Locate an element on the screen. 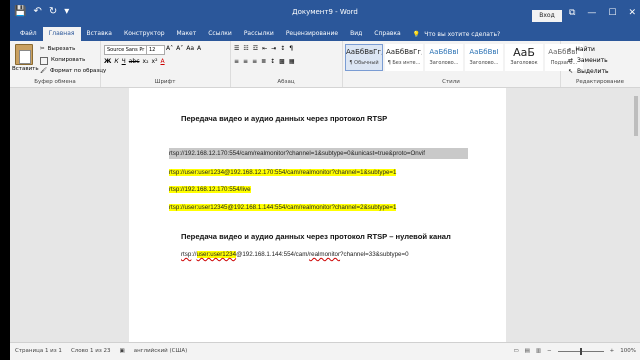 This screenshot has width=640, height=360. replace-button: ⇄ Заменить is located at coordinates (588, 60).